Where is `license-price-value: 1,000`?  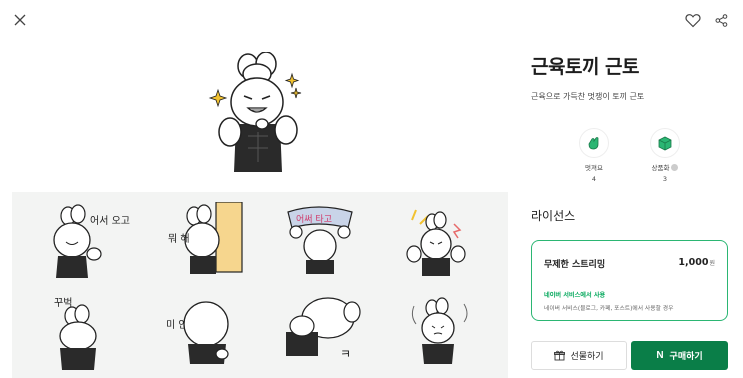
license-price-value: 1,000 is located at coordinates (693, 262).